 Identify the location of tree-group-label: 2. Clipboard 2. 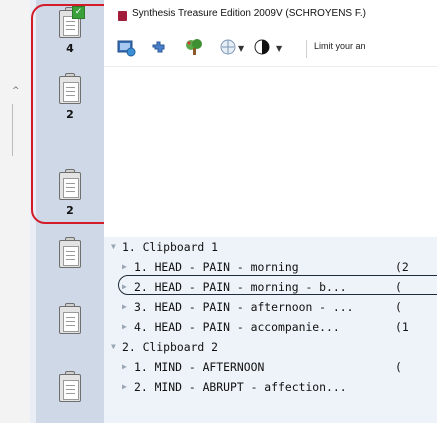
(170, 347).